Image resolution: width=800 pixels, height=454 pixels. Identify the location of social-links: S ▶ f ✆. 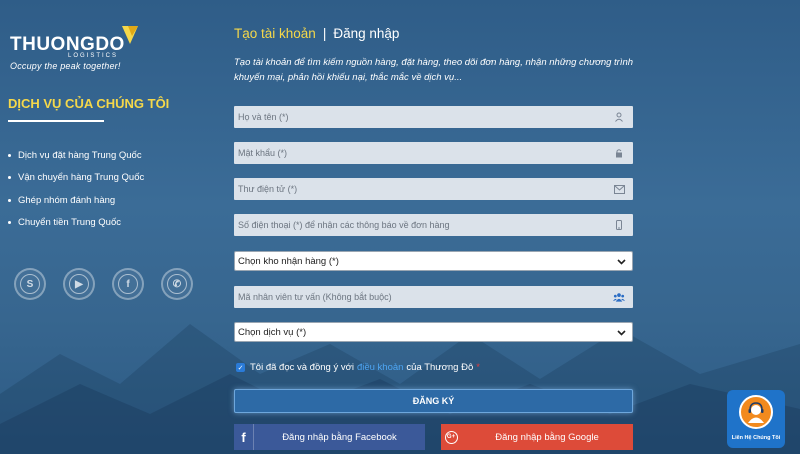
(103, 284).